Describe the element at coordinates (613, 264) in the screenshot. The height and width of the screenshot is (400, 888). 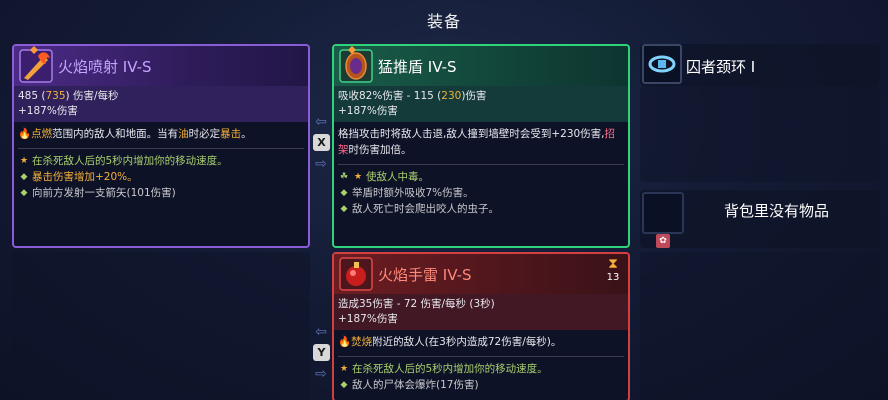
I see `hourglass-icon: ⧗` at that location.